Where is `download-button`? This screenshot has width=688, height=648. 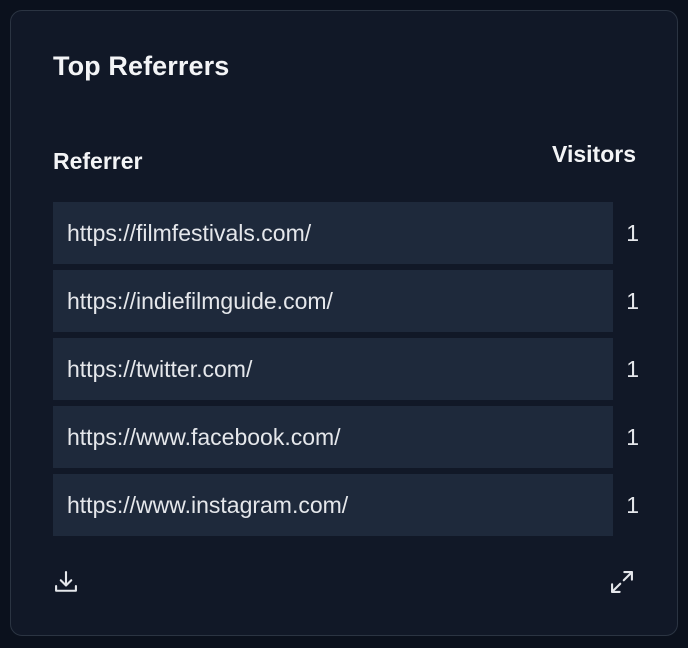
download-button is located at coordinates (66, 582).